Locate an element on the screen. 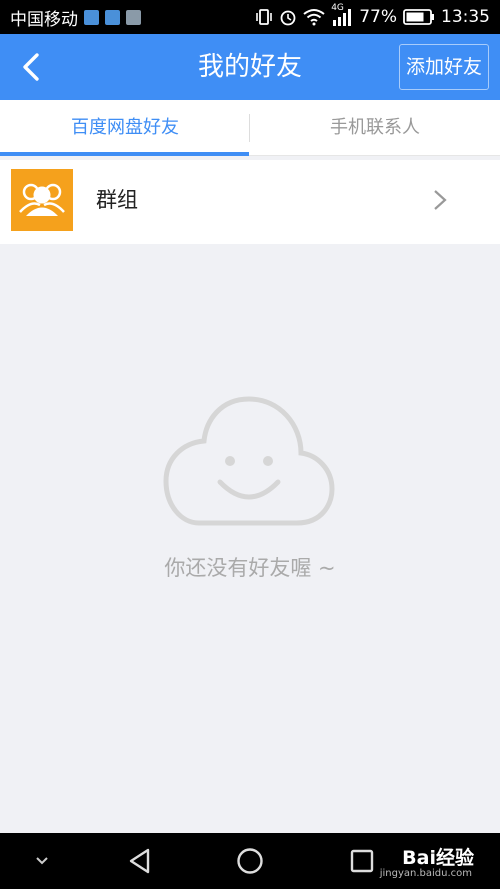 The image size is (500, 889). home-circle-icon is located at coordinates (250, 861).